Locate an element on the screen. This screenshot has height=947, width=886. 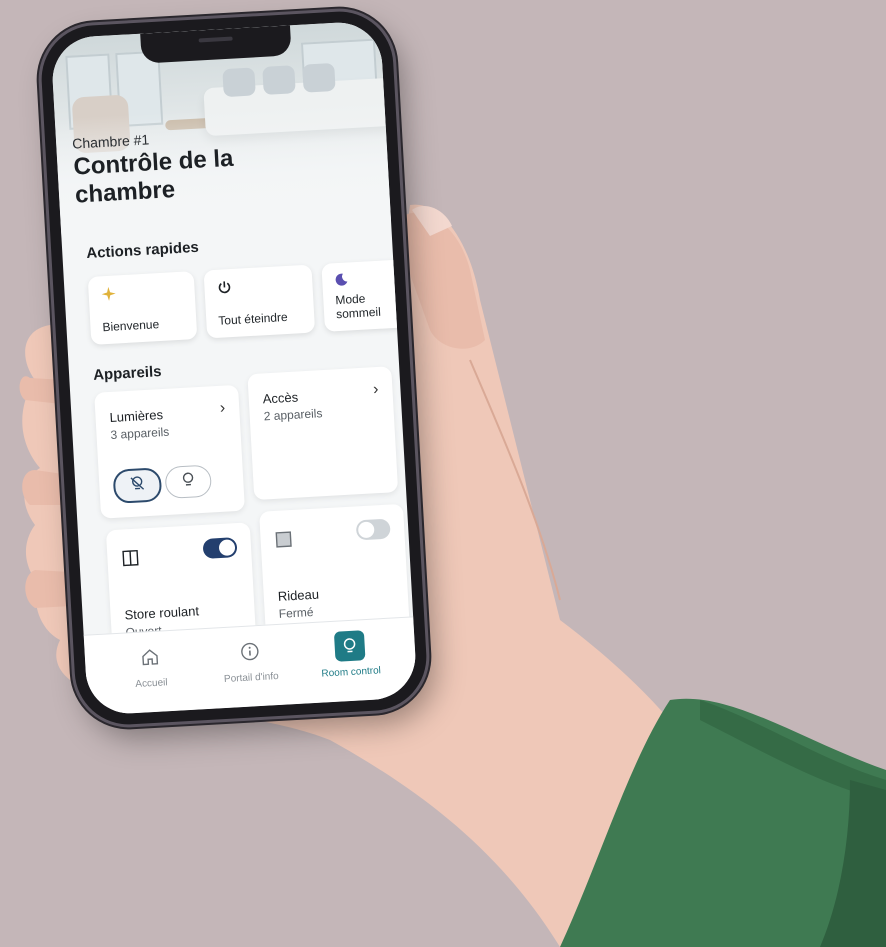
light-off-button is located at coordinates (137, 485).